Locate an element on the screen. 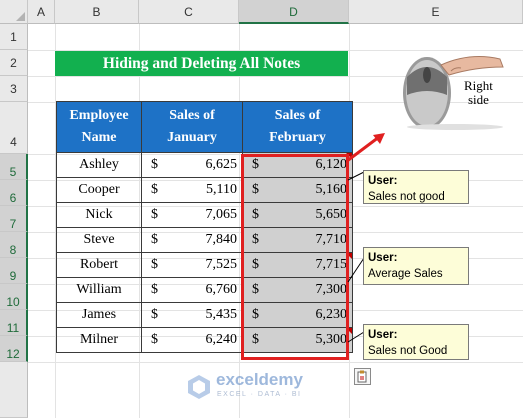 Image resolution: width=523 pixels, height=418 pixels. table-row: Cooper $5,110 $5,160 is located at coordinates (204, 190).